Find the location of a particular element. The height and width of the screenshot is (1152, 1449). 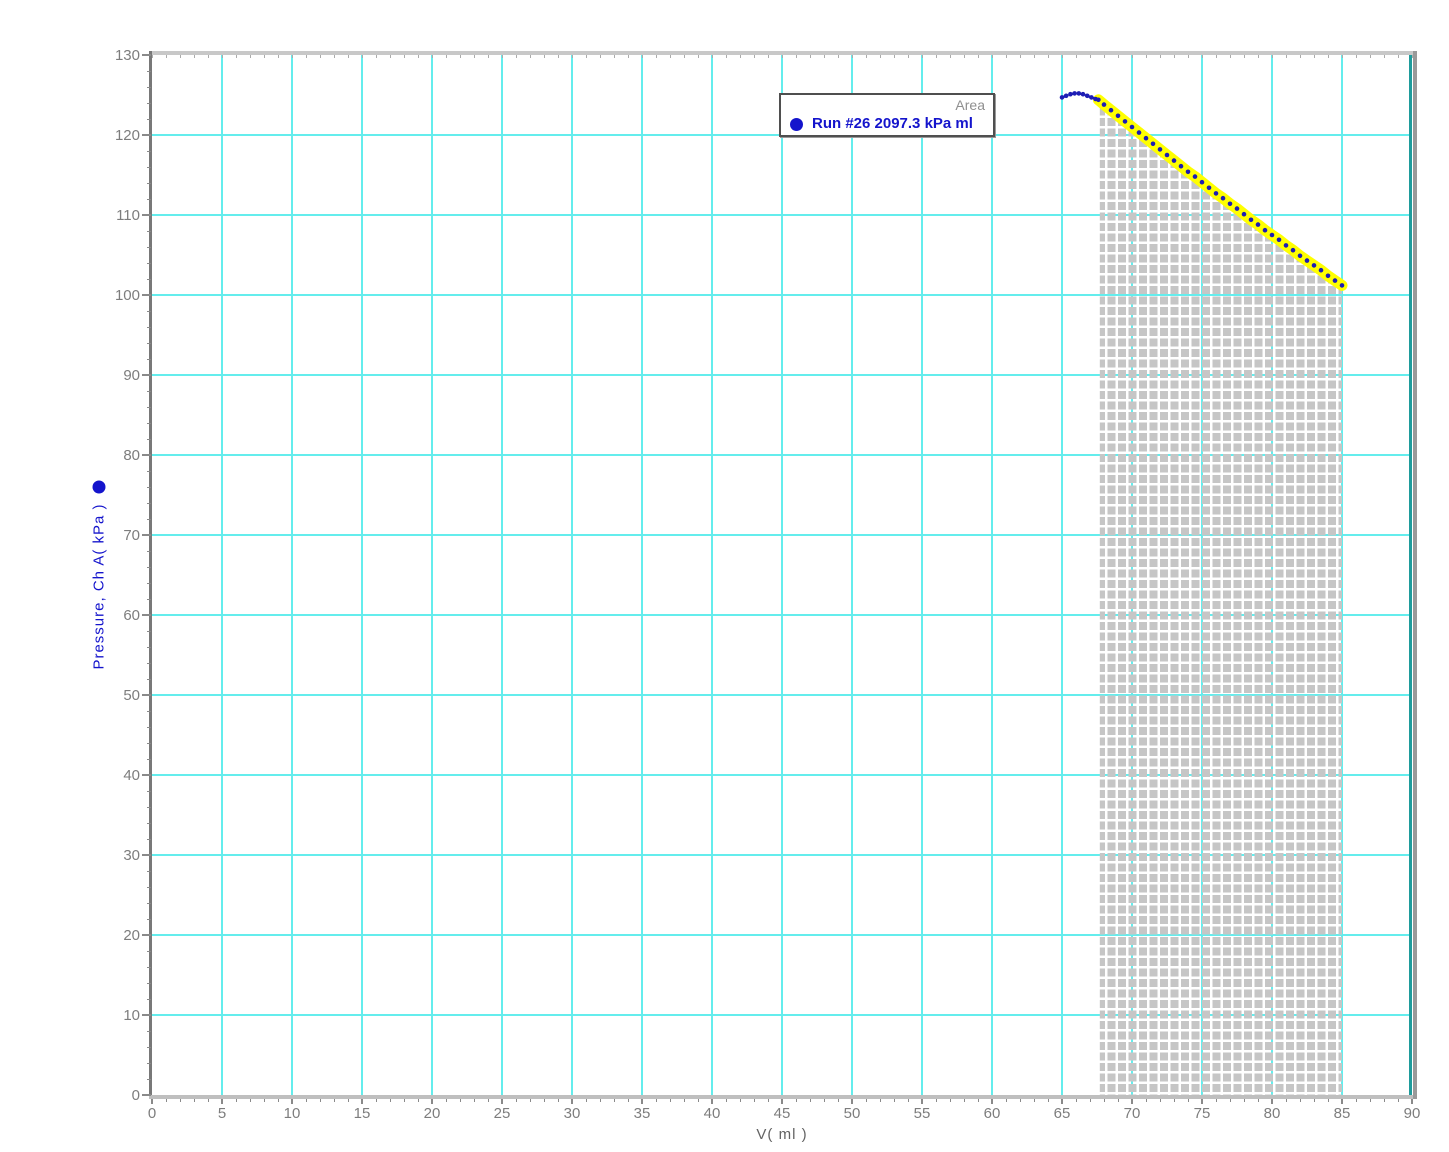

y-tick-label: 40 is located at coordinates (131, 775).